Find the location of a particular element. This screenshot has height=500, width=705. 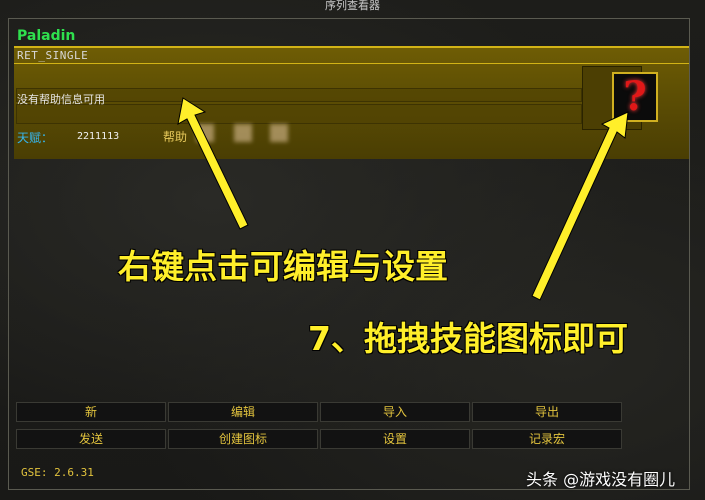

edit-button: 编辑 is located at coordinates (243, 412).